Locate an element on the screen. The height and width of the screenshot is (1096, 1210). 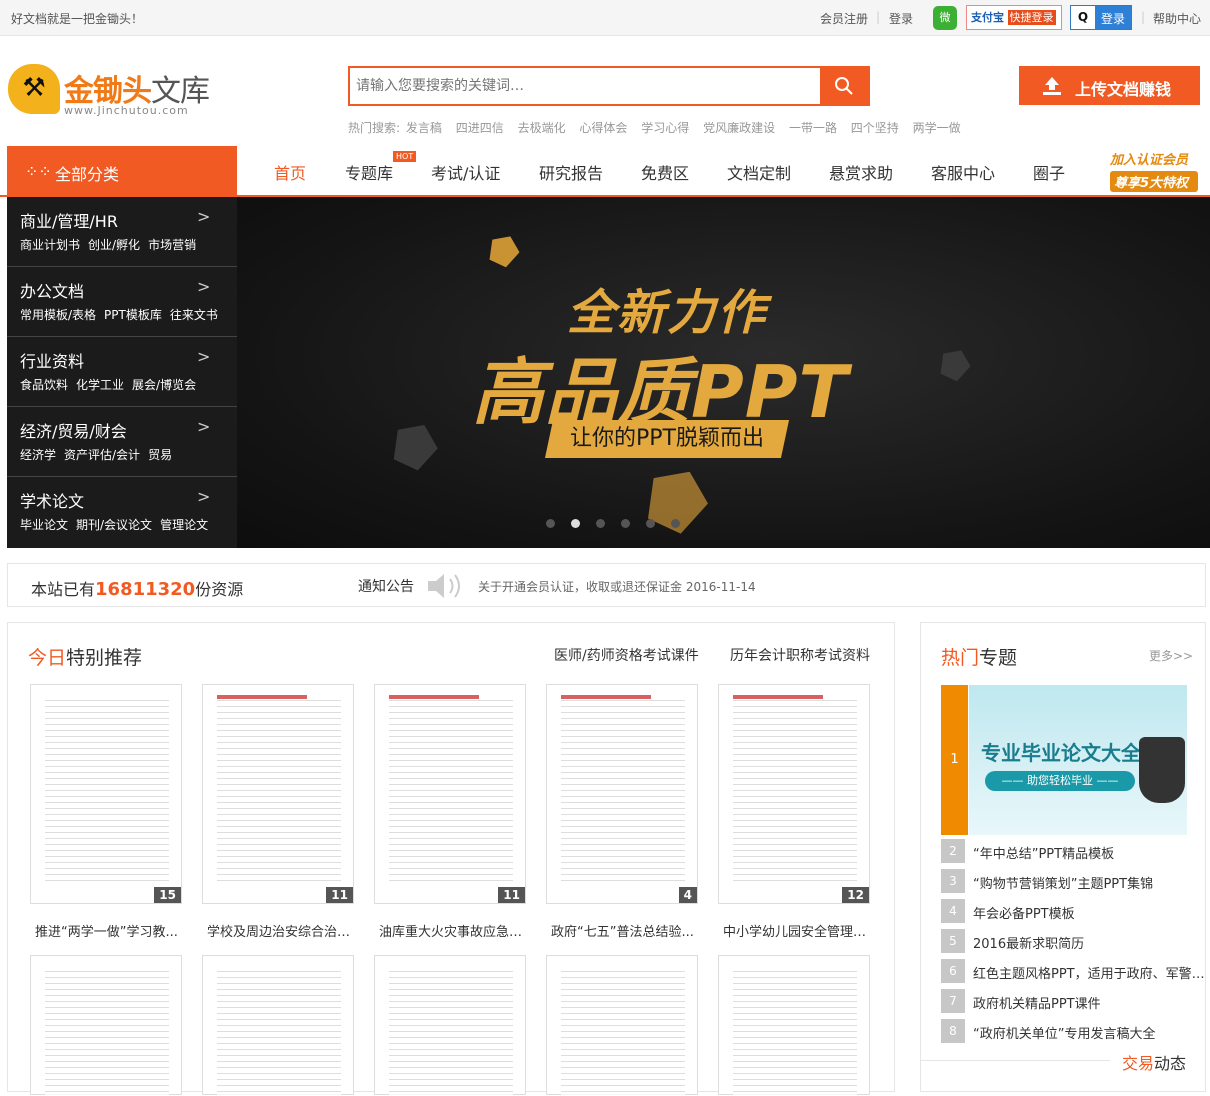
recommend-link: 医师/药师资格考试课件 is located at coordinates (626, 655).